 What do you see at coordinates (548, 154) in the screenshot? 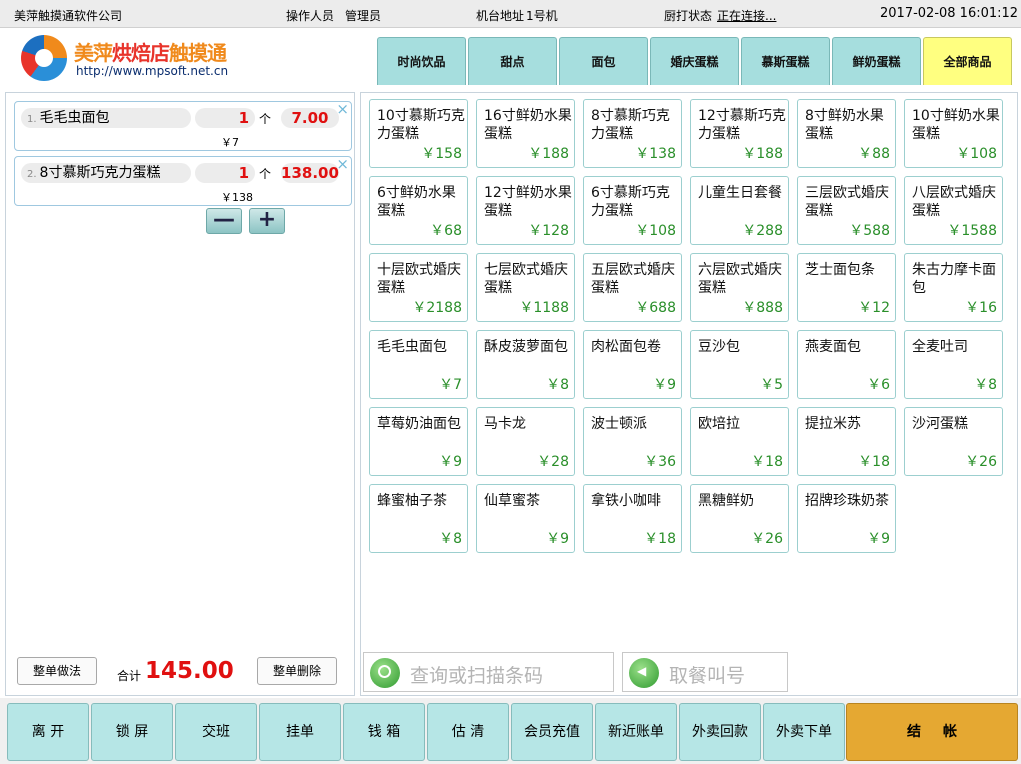
I see `product-price: ￥188` at bounding box center [548, 154].